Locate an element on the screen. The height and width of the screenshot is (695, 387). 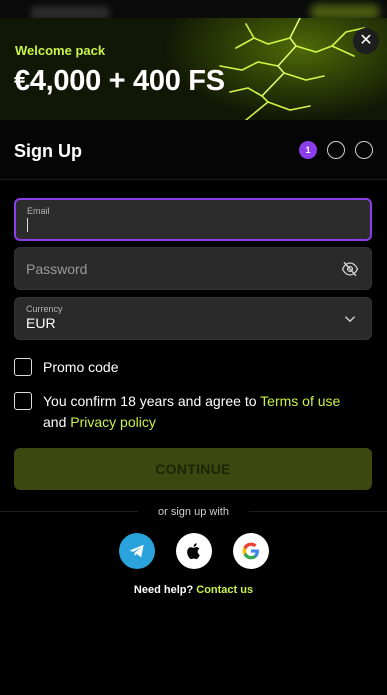
continue-button: CONTINUE is located at coordinates (193, 469).